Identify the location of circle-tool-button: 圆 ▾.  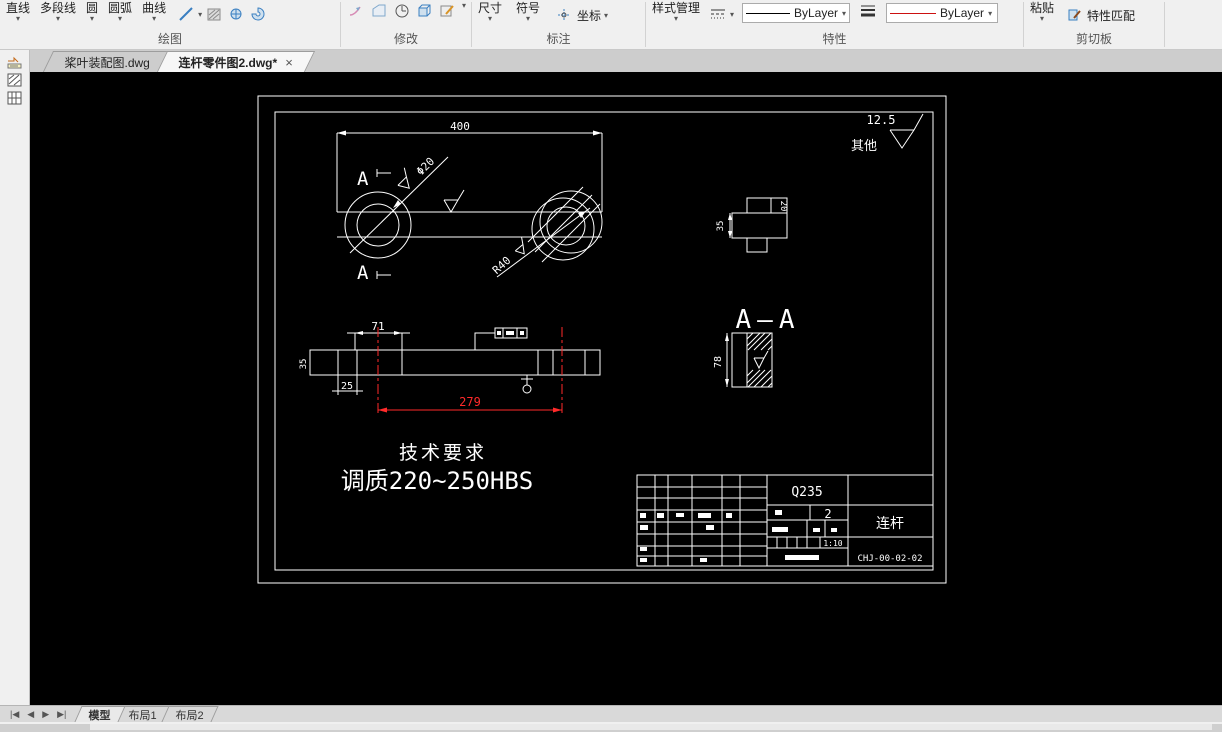
(92, 12).